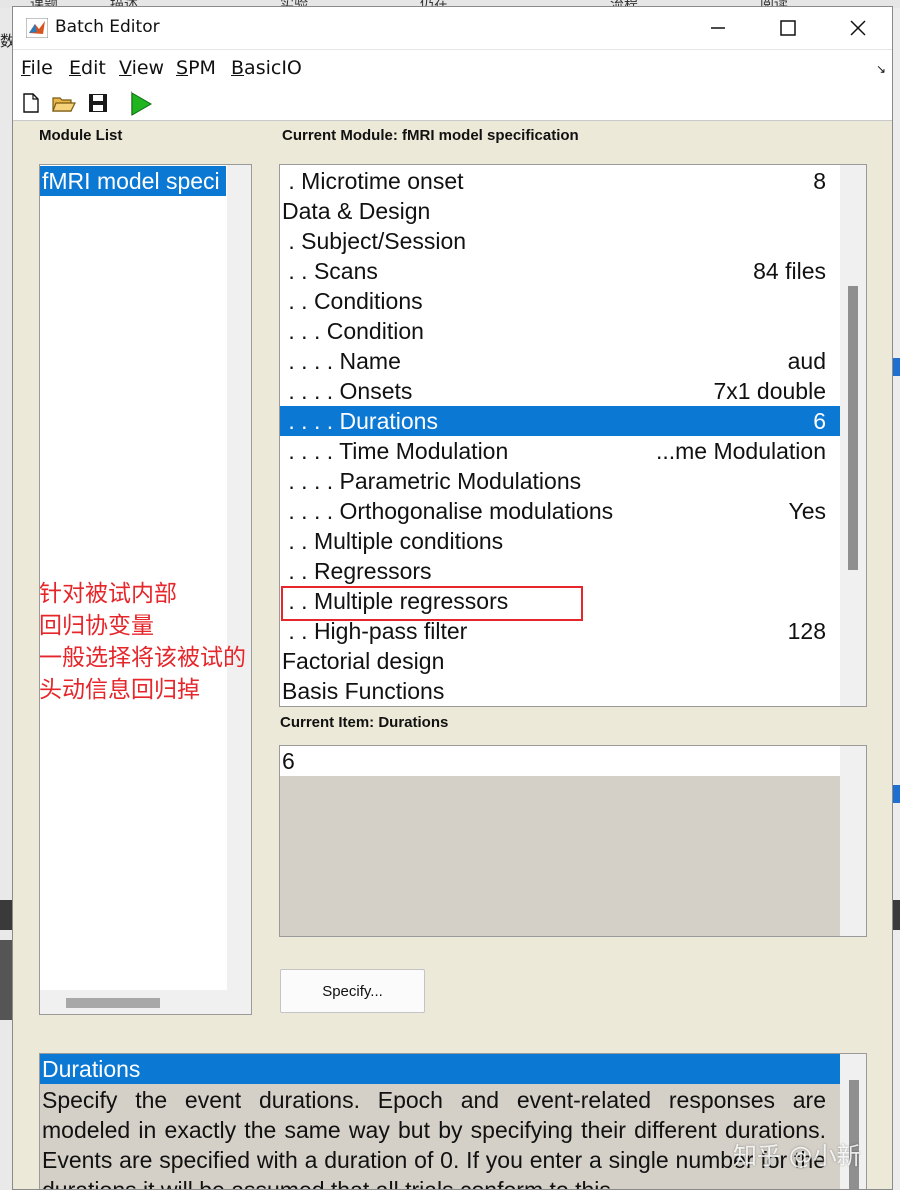 This screenshot has width=900, height=1190. What do you see at coordinates (560, 361) in the screenshot?
I see `tree-row: . . . . Name aud` at bounding box center [560, 361].